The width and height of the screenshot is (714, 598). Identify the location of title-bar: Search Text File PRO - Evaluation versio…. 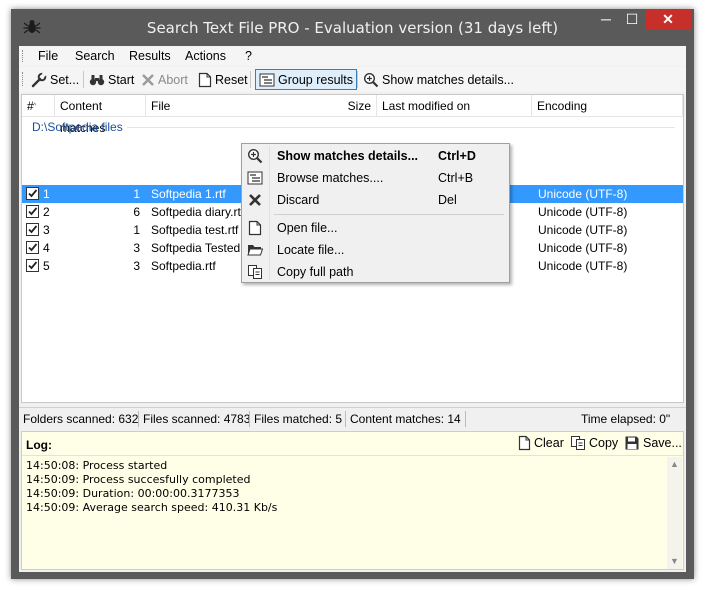
(352, 27).